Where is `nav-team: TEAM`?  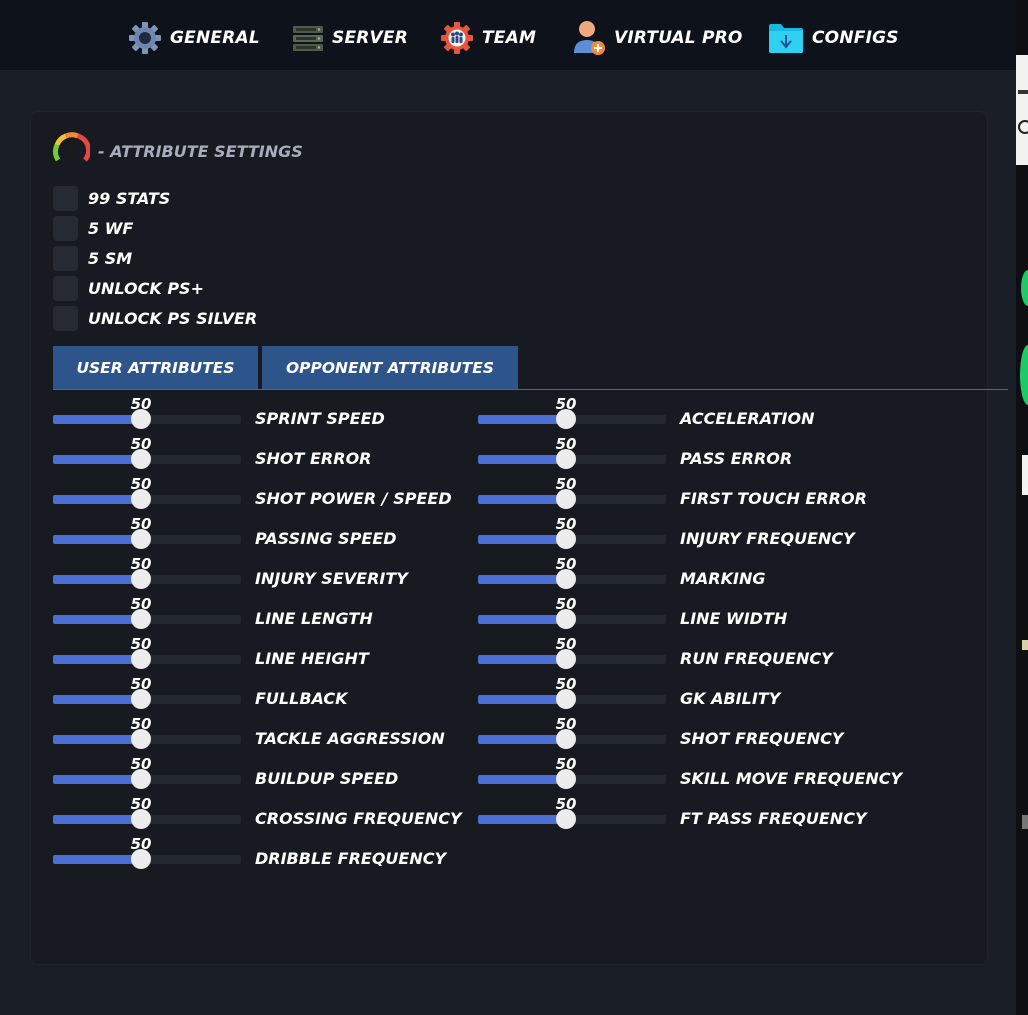
nav-team: TEAM is located at coordinates (488, 38).